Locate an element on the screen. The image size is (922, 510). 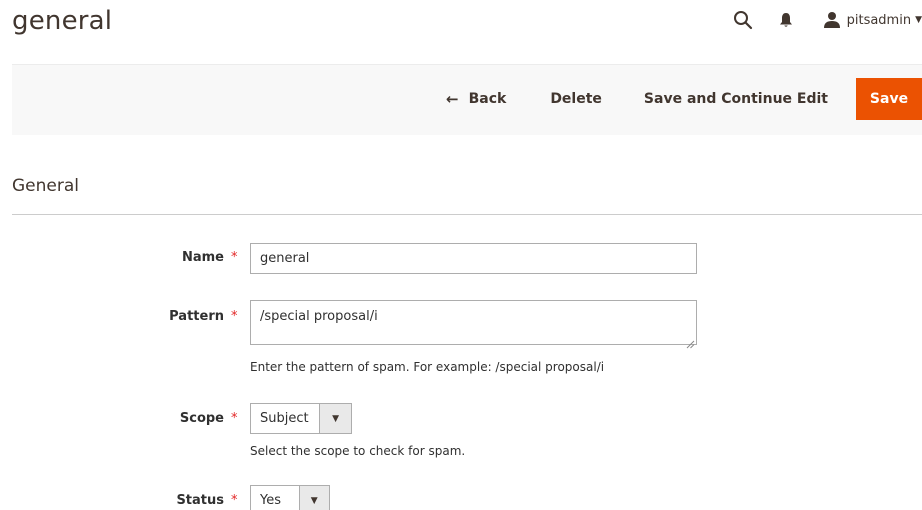
status-label: Status is located at coordinates (200, 500).